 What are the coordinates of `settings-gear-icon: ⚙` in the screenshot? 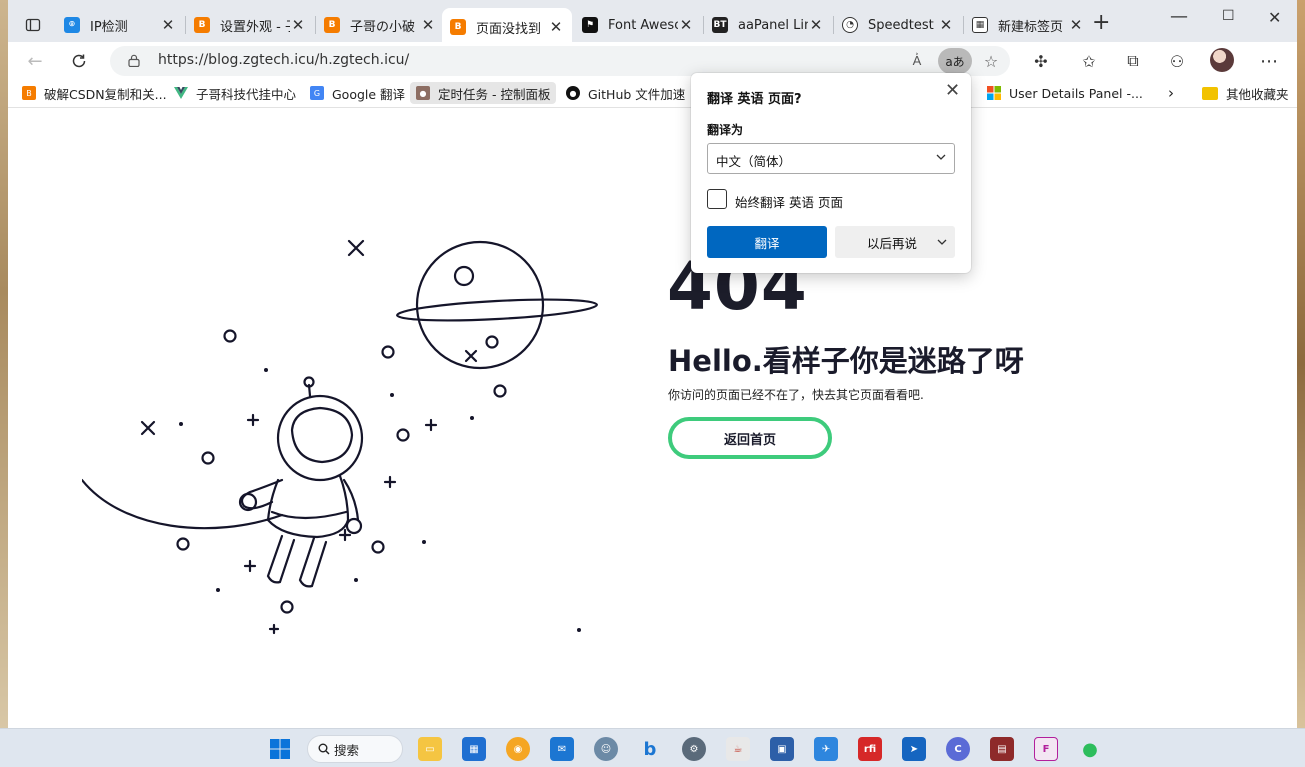 It's located at (694, 749).